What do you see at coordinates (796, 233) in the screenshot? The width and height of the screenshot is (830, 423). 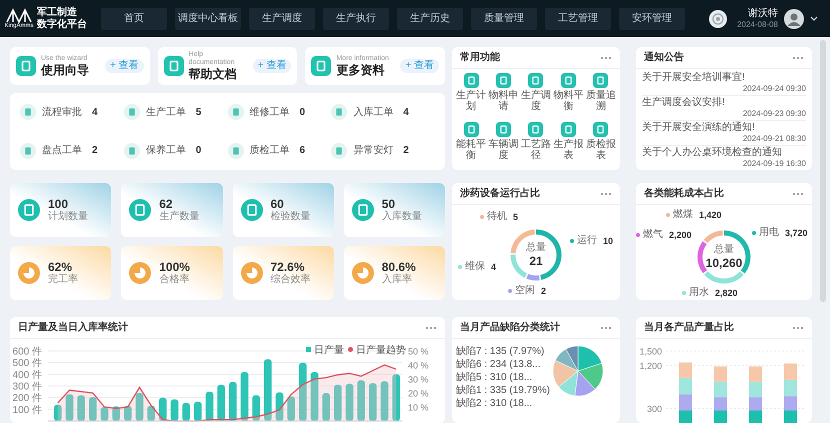 I see `legend-value: 3,720` at bounding box center [796, 233].